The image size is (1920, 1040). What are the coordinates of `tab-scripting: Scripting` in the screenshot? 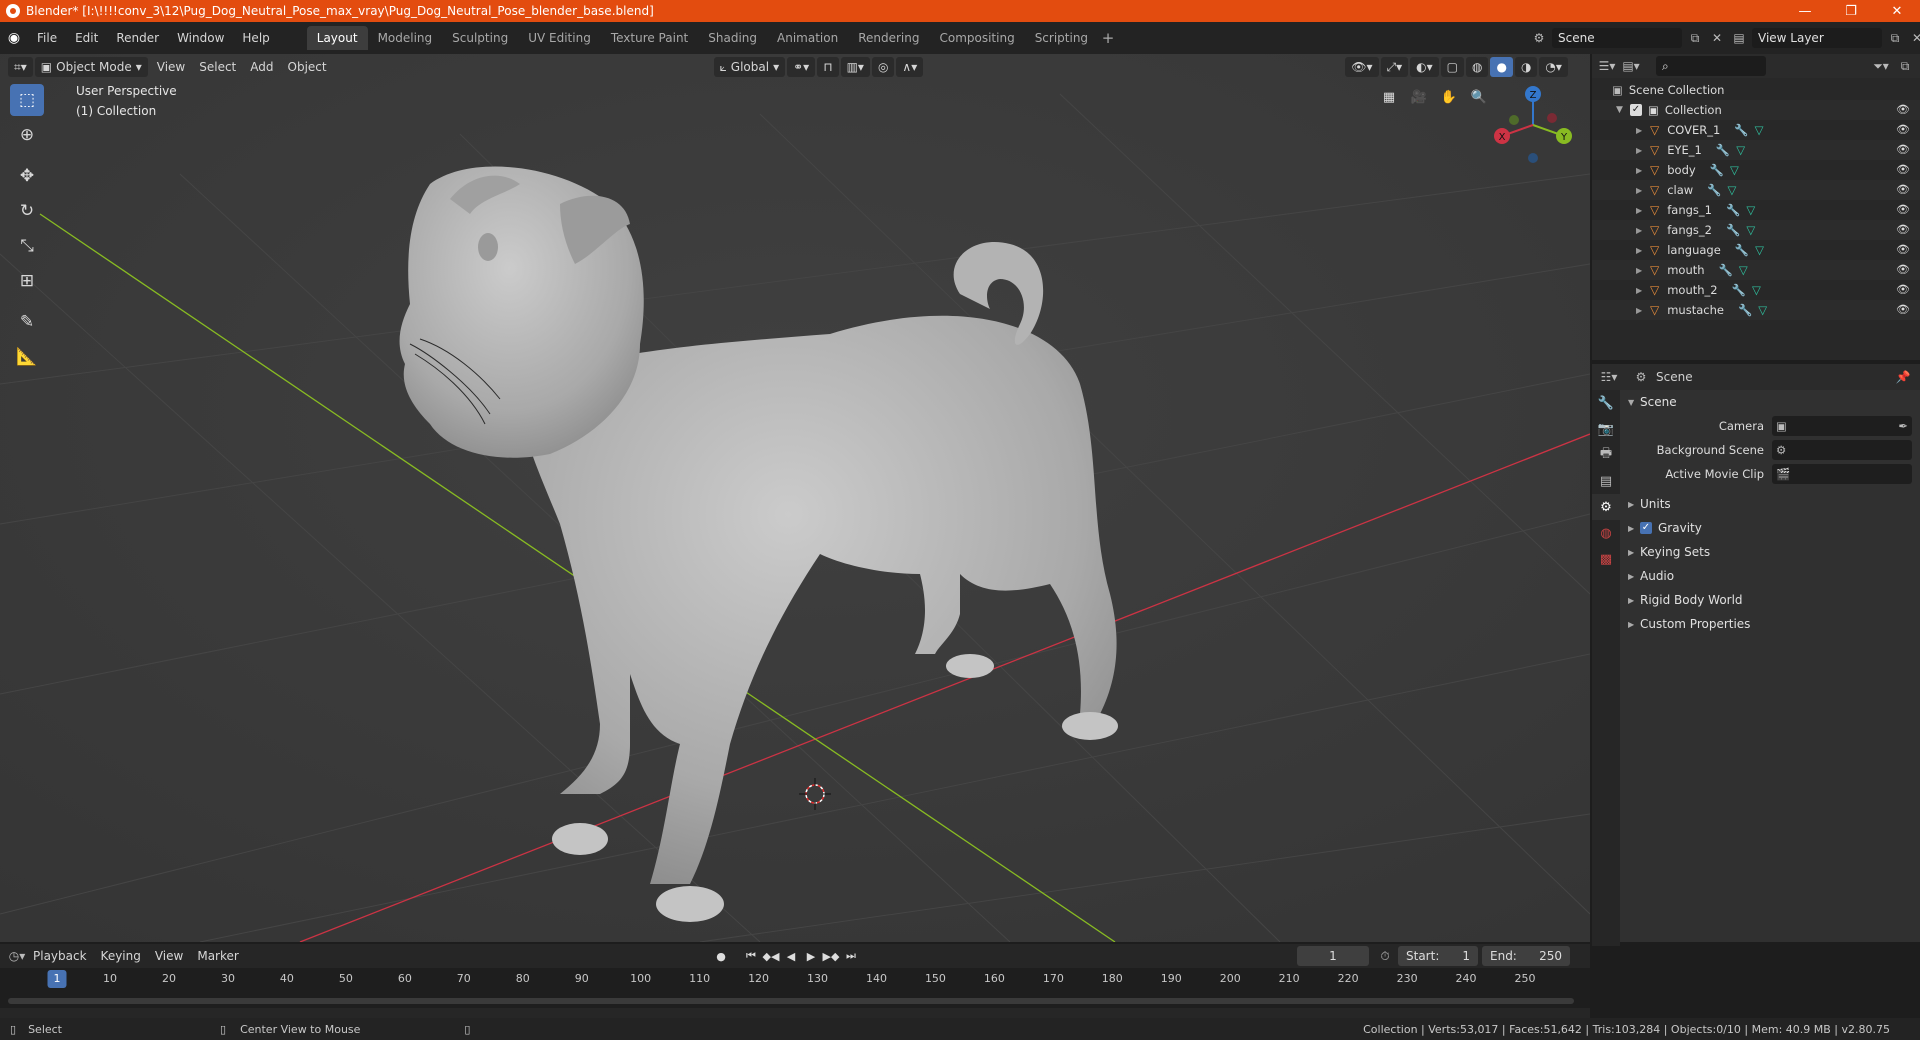 It's located at (1061, 38).